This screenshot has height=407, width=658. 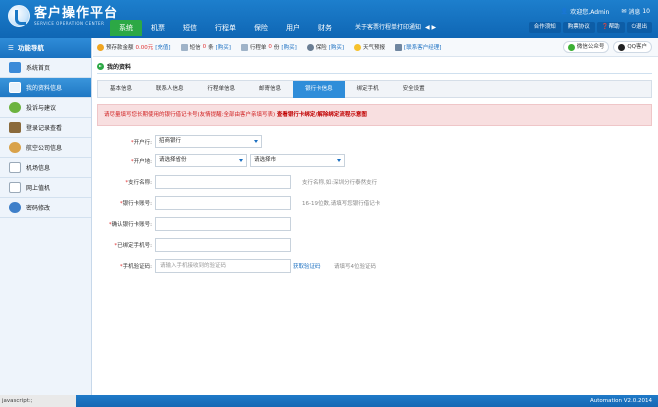 I want to click on sms-info: 短信 0 条 [购买], so click(x=205, y=47).